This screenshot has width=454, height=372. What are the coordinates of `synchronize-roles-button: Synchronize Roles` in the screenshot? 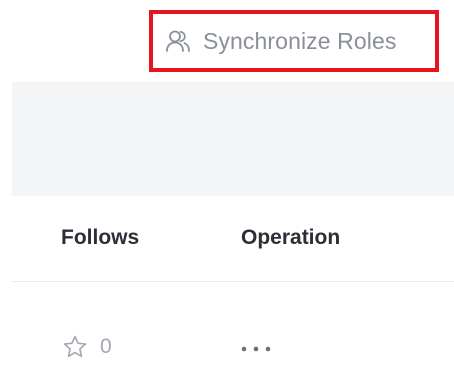 It's located at (294, 41).